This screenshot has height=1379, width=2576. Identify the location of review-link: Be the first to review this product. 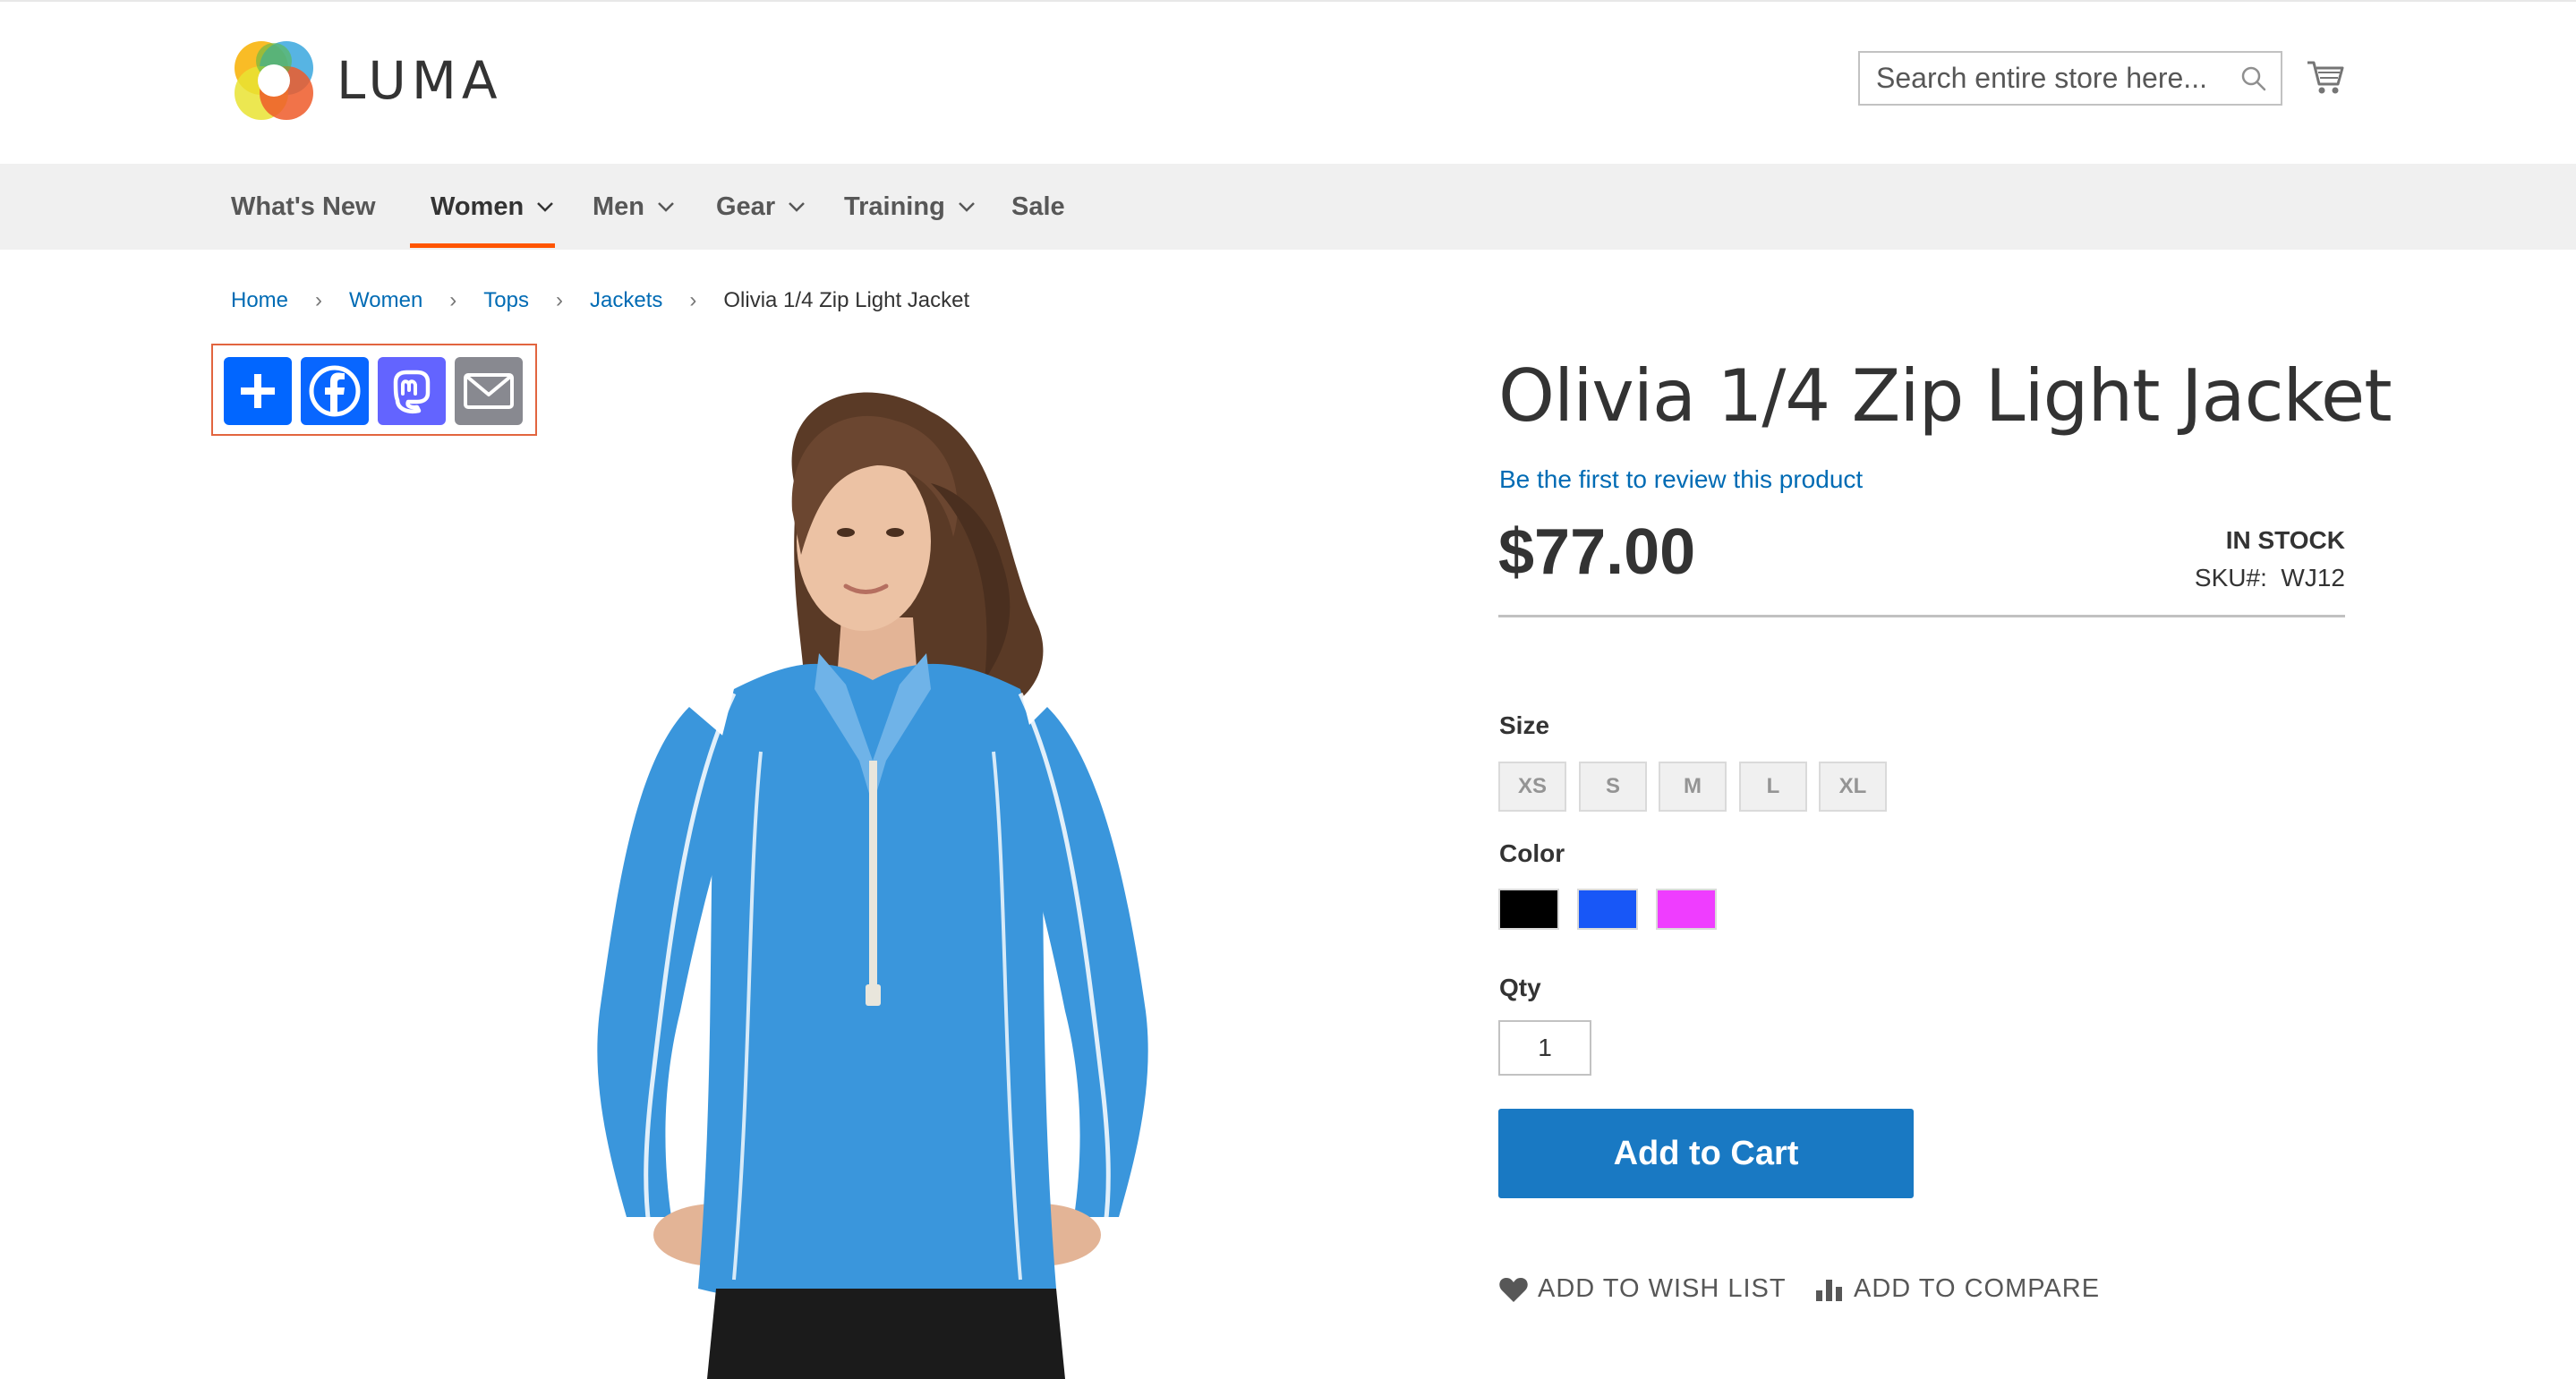
(1681, 479).